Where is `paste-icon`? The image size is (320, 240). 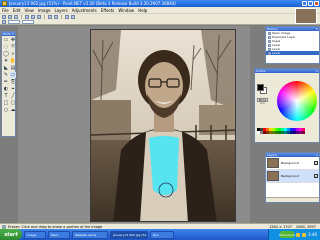
paste-icon is located at coordinates (39, 16).